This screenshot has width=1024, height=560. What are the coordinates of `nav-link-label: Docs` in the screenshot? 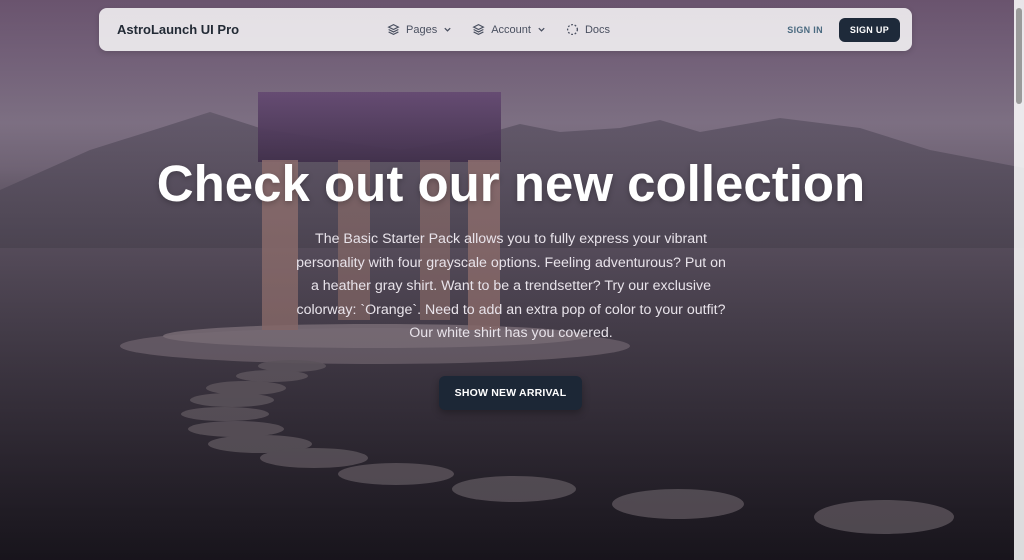 It's located at (597, 29).